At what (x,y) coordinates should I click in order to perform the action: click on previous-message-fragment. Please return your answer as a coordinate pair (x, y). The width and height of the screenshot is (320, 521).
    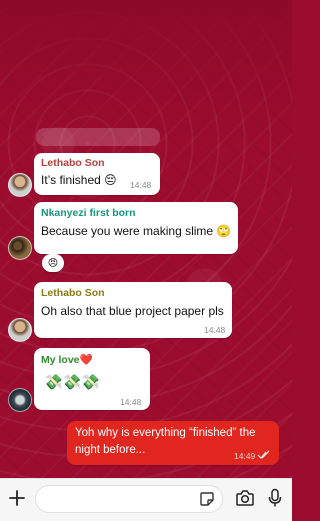
    Looking at the image, I should click on (98, 137).